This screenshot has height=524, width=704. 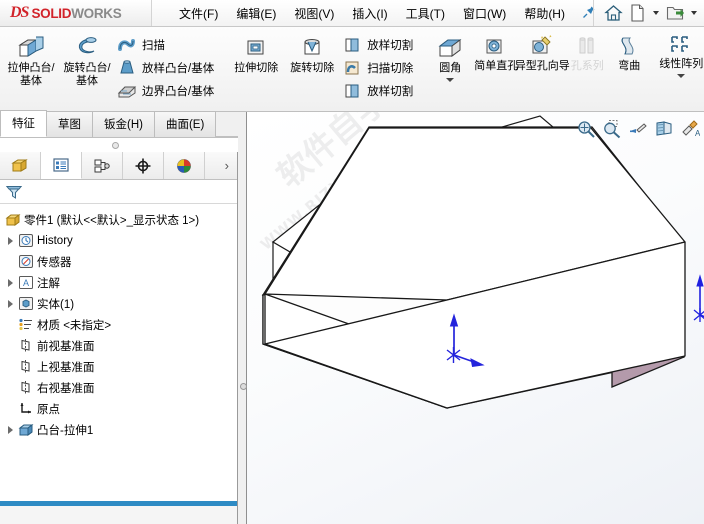 What do you see at coordinates (26, 408) in the screenshot?
I see `origin-icon` at bounding box center [26, 408].